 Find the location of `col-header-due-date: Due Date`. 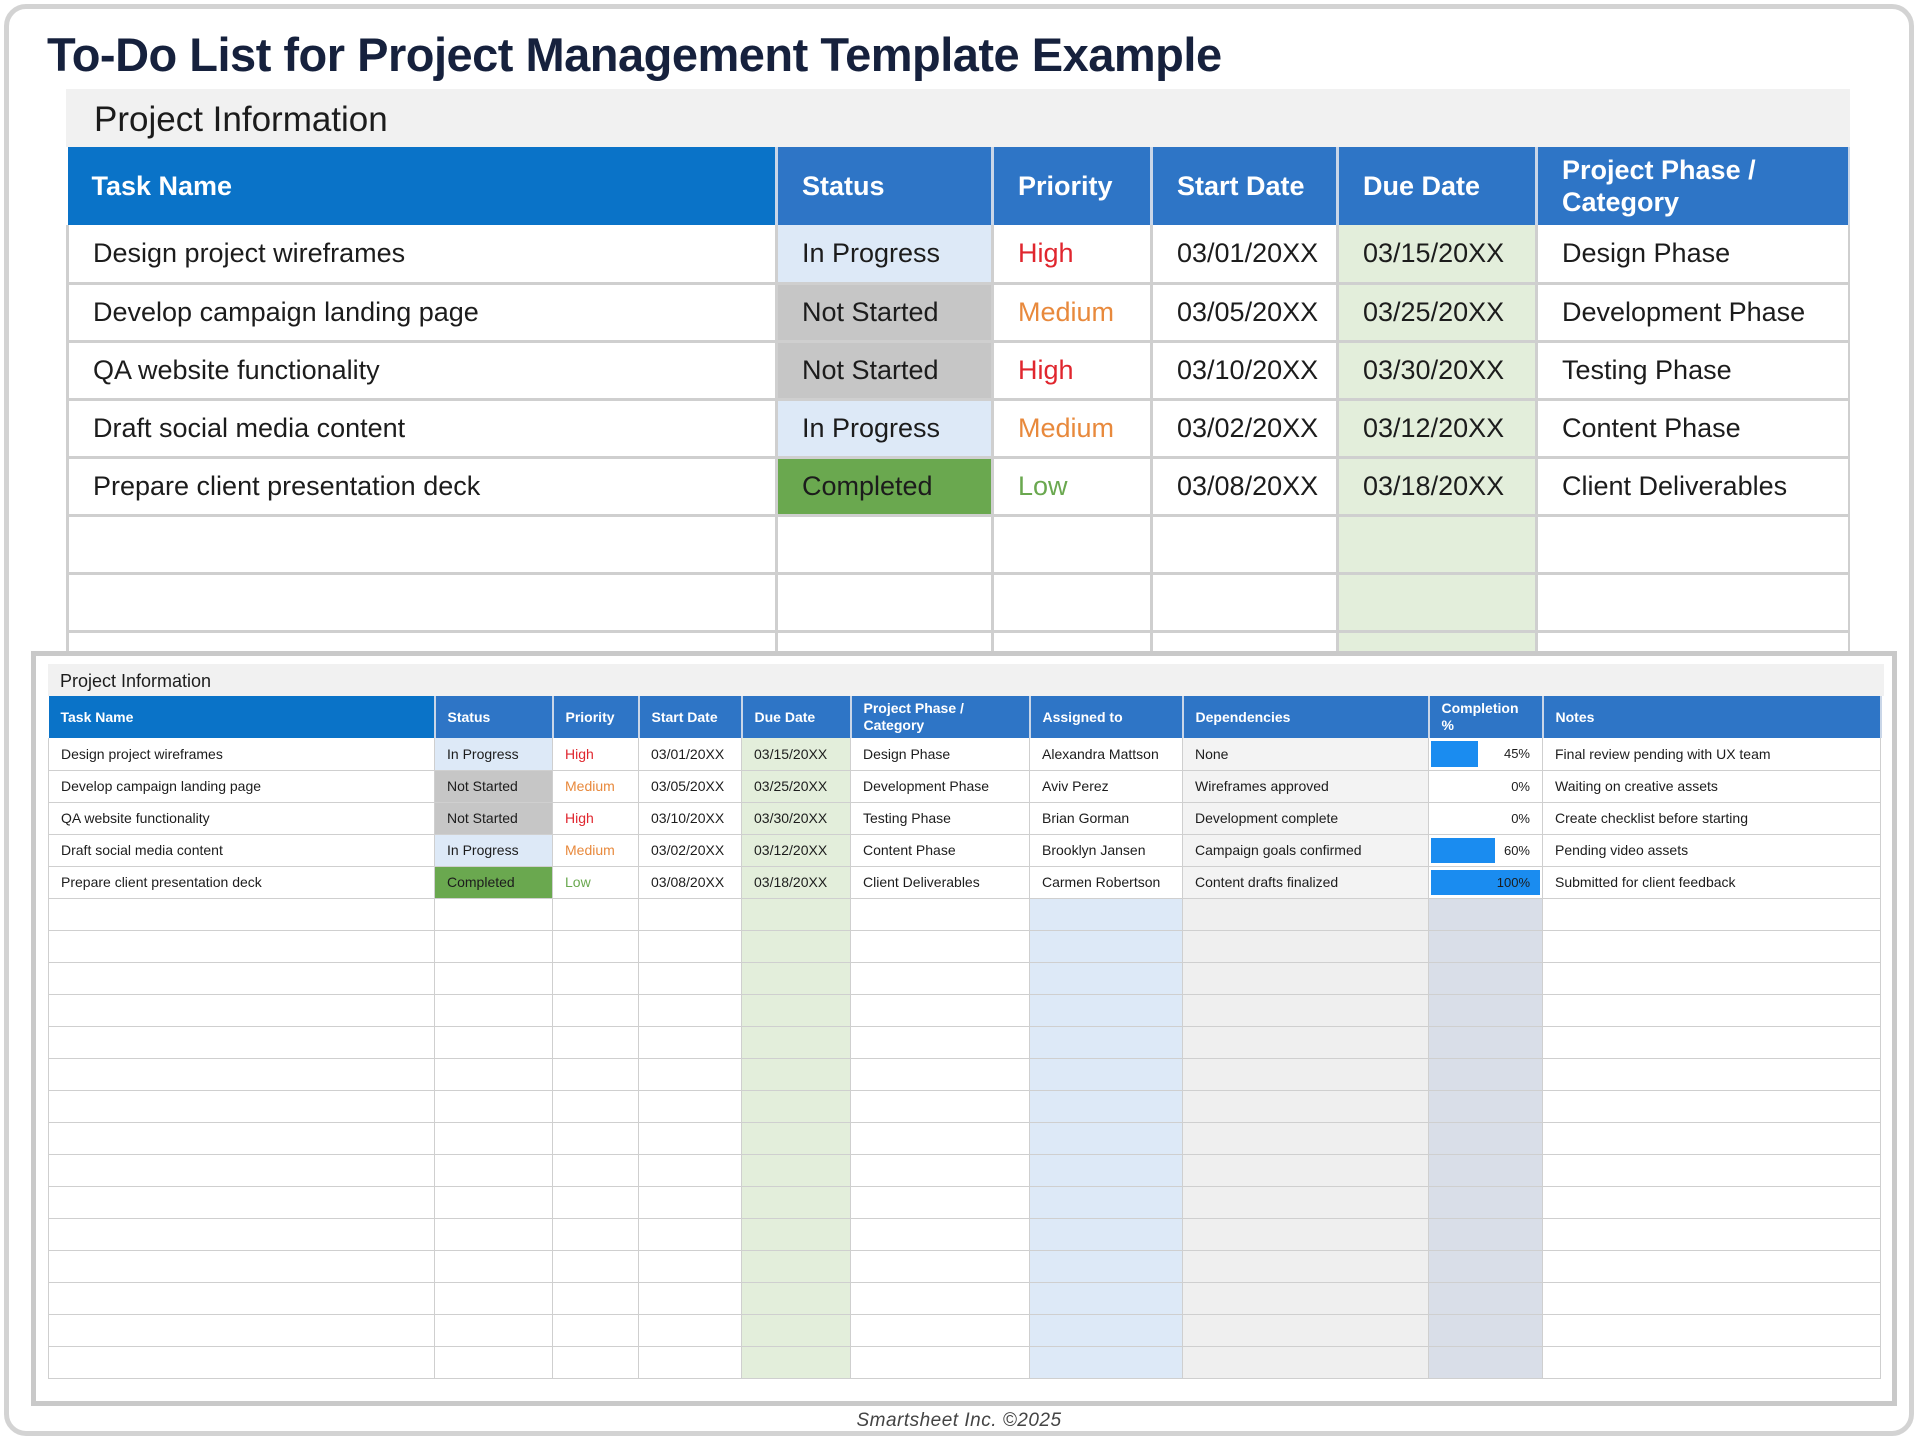

col-header-due-date: Due Date is located at coordinates (796, 717).